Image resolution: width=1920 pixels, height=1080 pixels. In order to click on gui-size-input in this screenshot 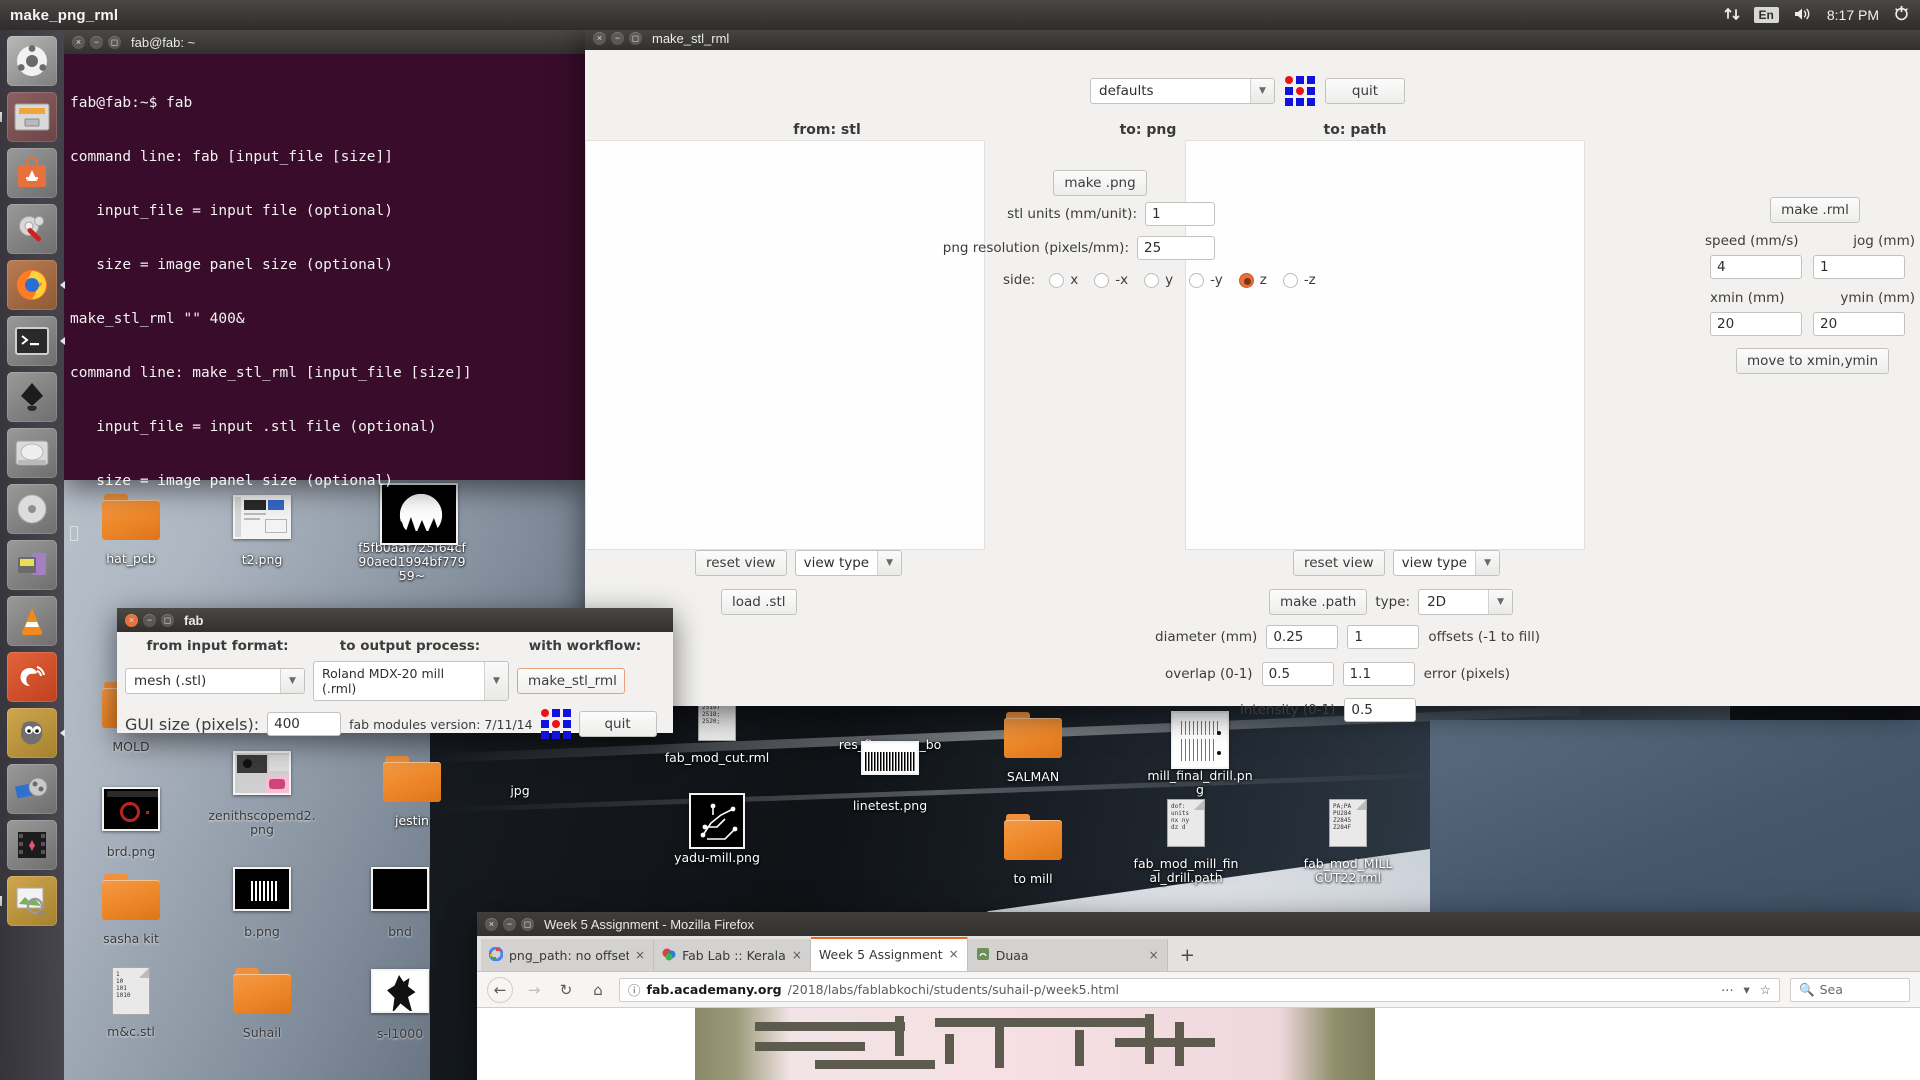, I will do `click(304, 724)`.